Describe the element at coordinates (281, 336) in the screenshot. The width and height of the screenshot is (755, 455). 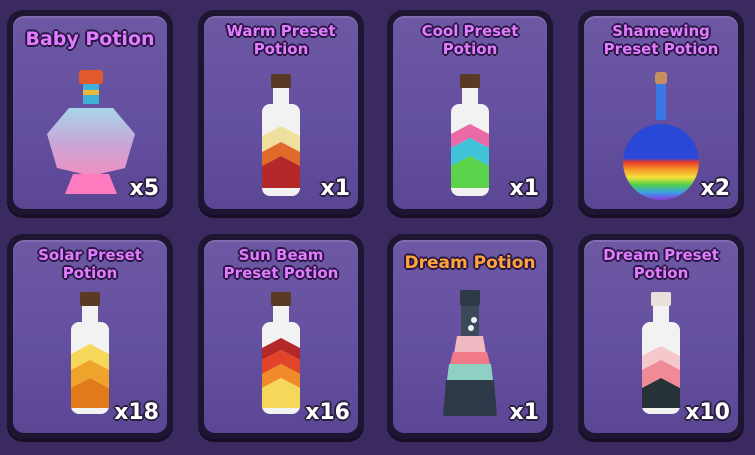
I see `inventory-slot-sun-beam-preset-potion: Sun Beam Preset Potion x16` at that location.